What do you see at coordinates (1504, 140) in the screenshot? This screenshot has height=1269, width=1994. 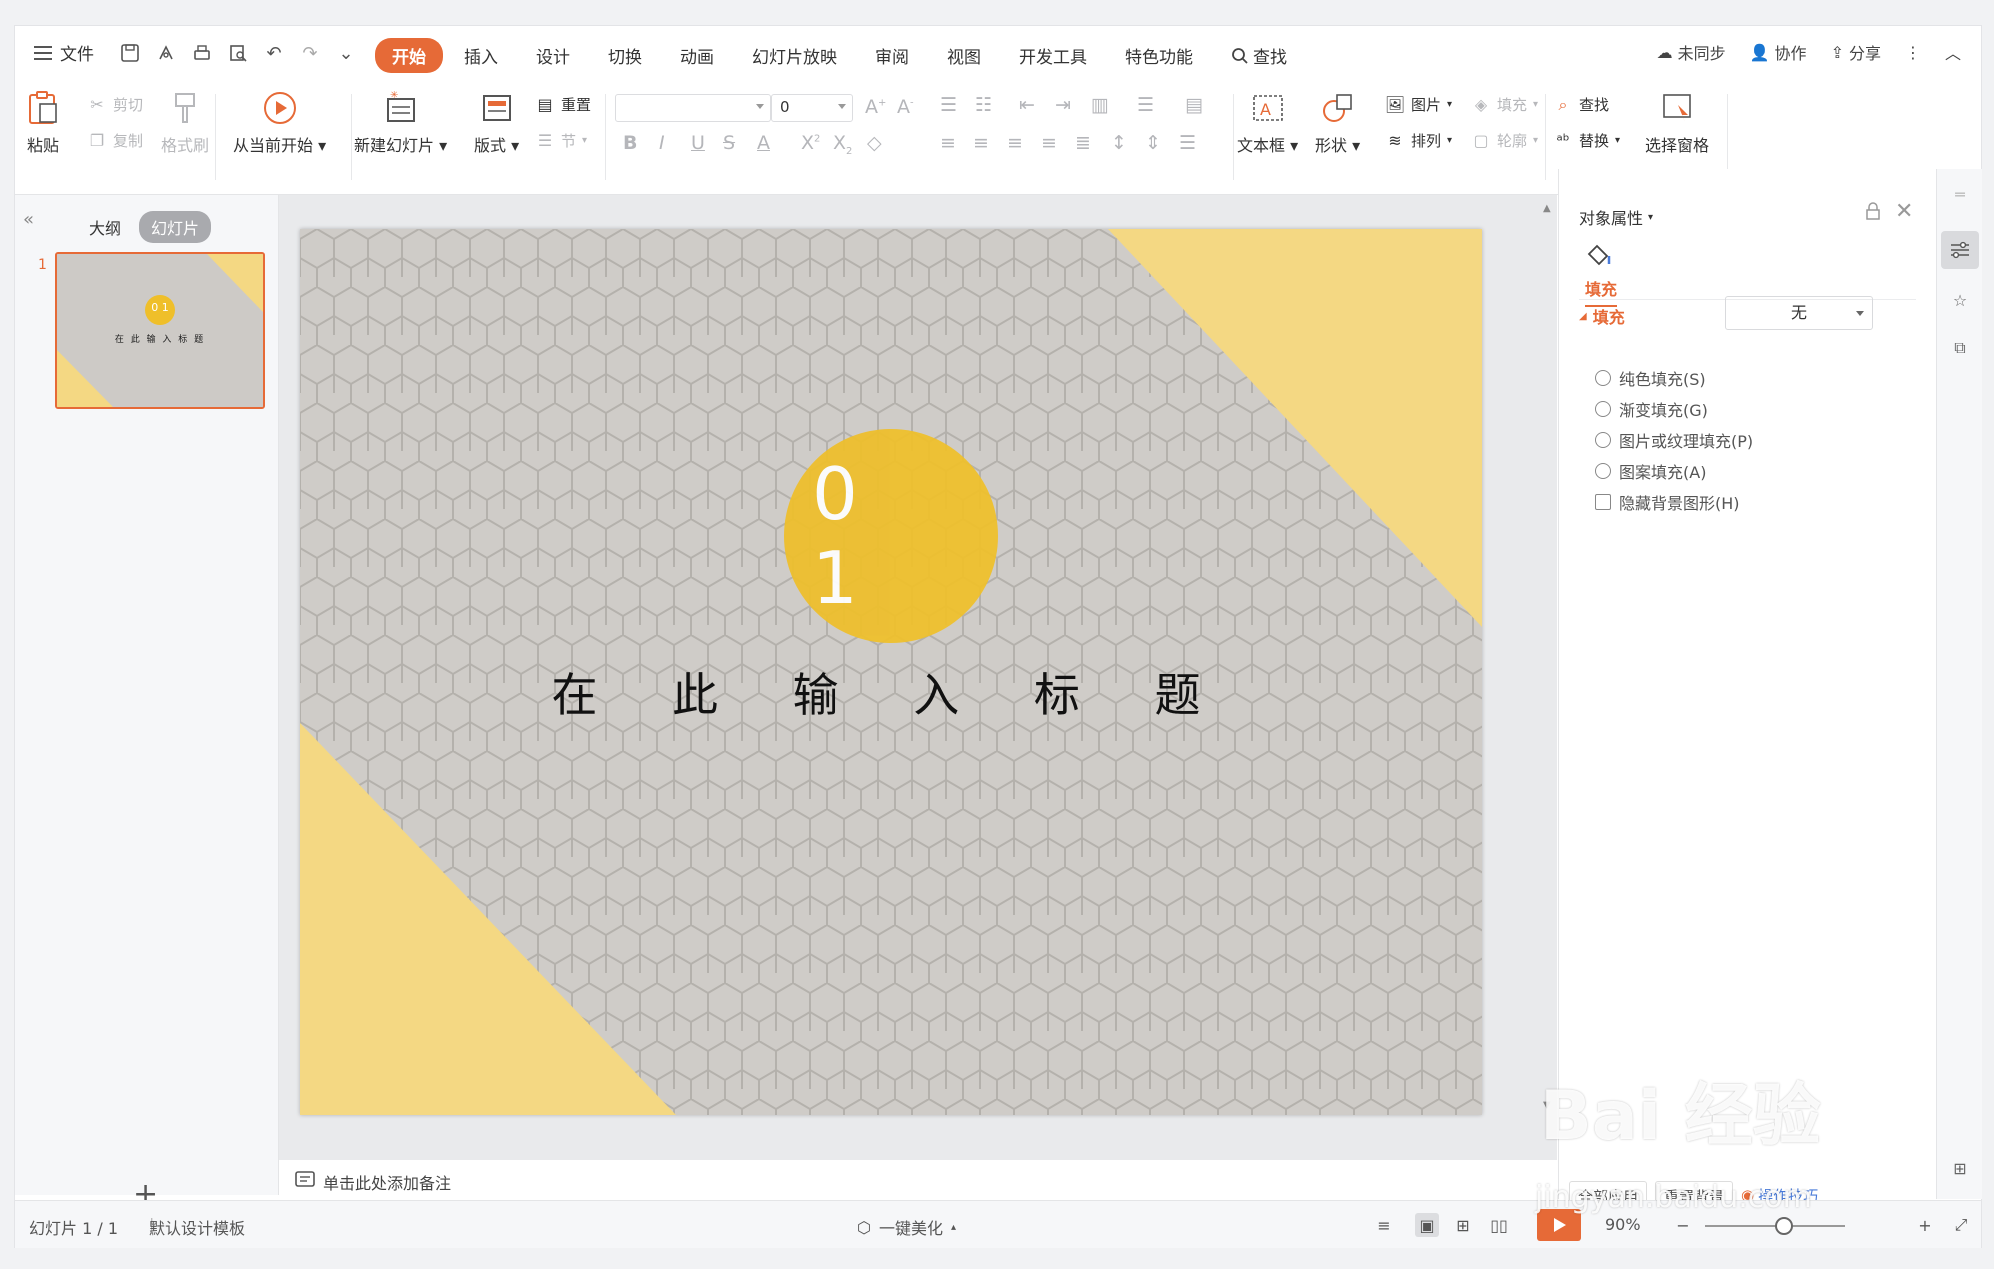 I see `outline-button: ▢ 轮廓 ▾` at bounding box center [1504, 140].